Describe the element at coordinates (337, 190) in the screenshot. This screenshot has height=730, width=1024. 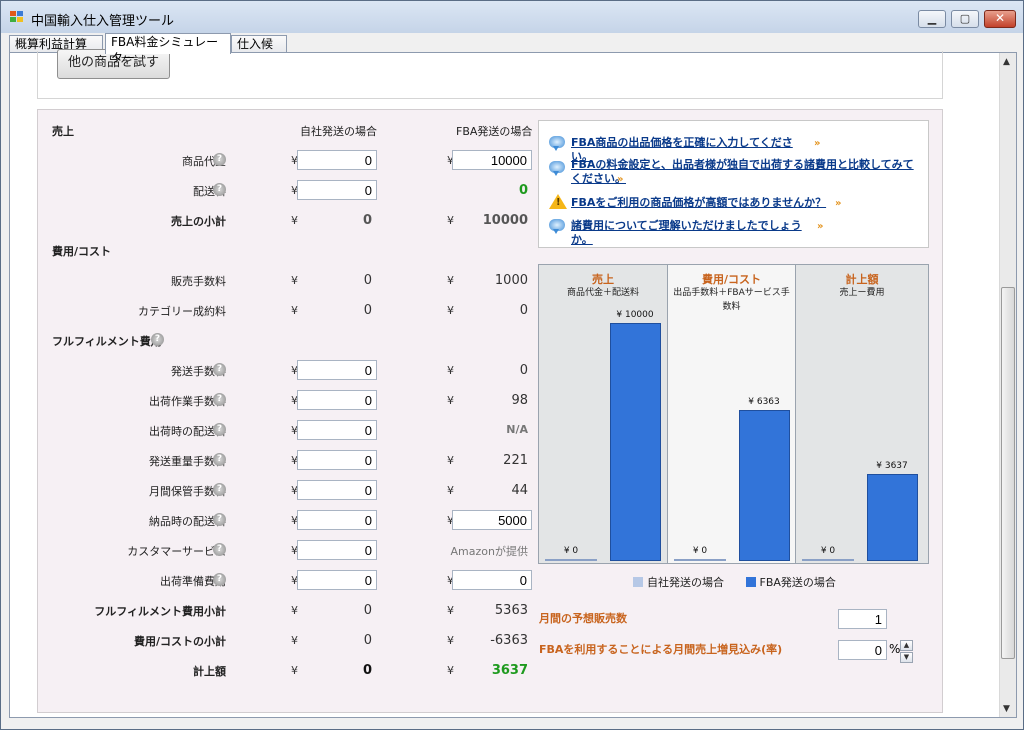
I see `self-shipping-fee-input` at that location.